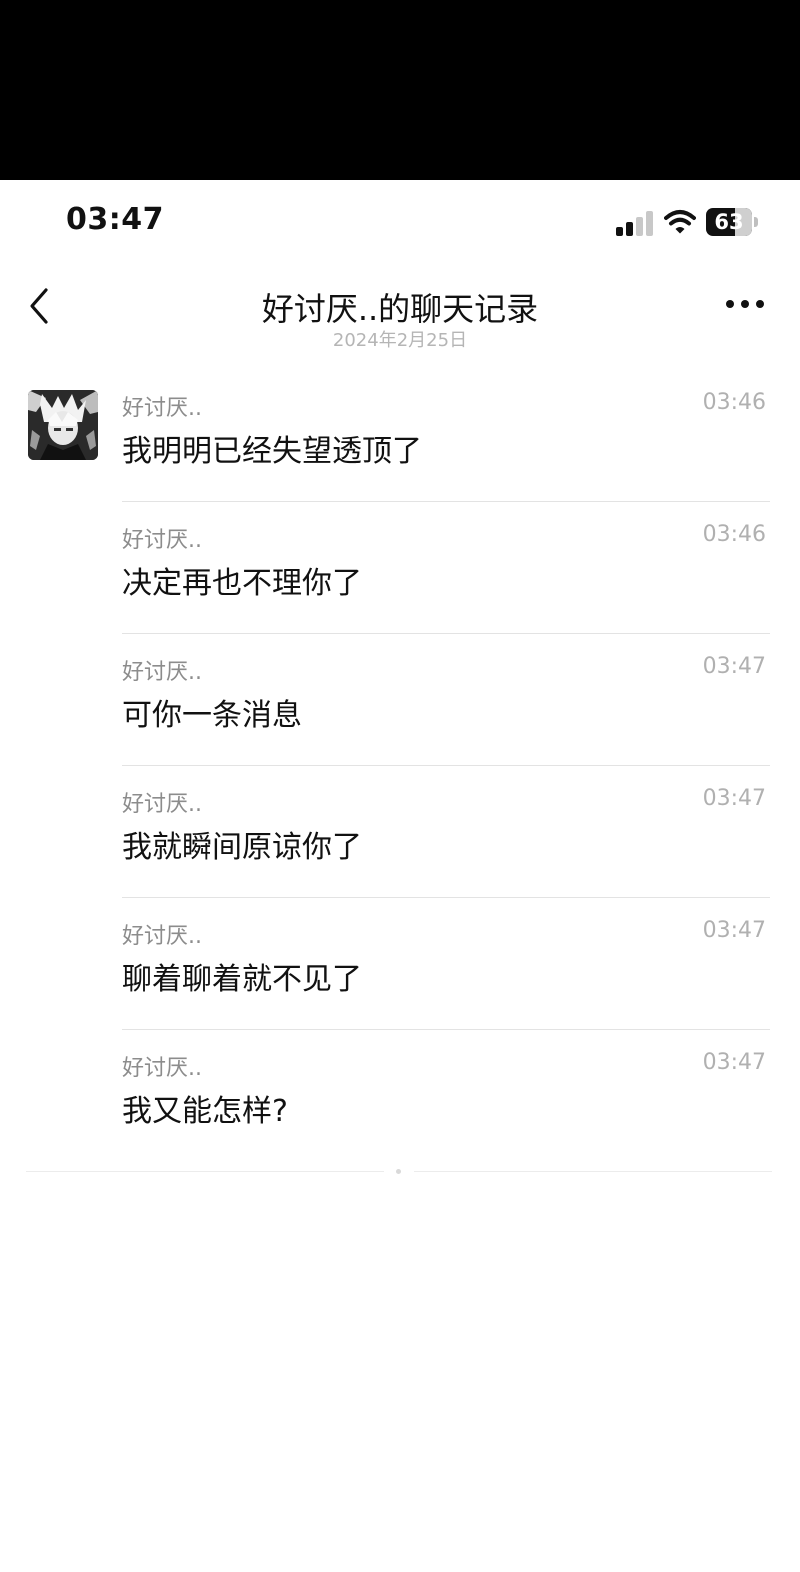 This screenshot has height=1572, width=800. Describe the element at coordinates (636, 223) in the screenshot. I see `signal-icon` at that location.